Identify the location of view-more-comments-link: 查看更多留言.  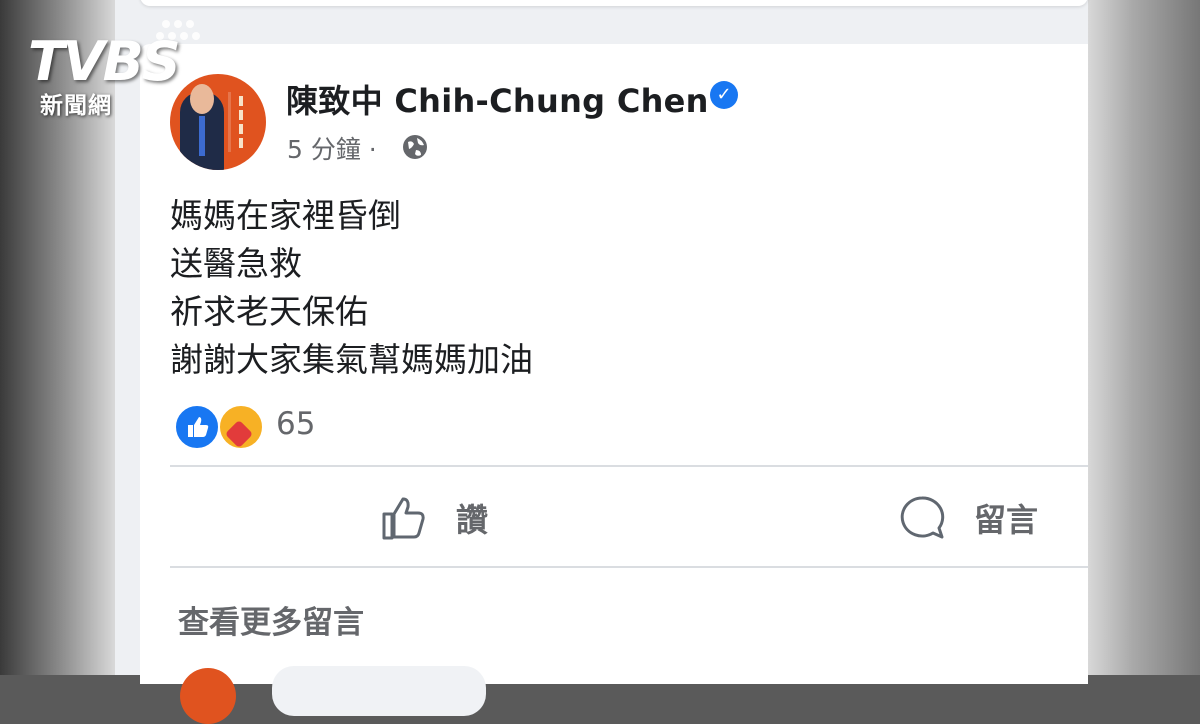
(271, 619).